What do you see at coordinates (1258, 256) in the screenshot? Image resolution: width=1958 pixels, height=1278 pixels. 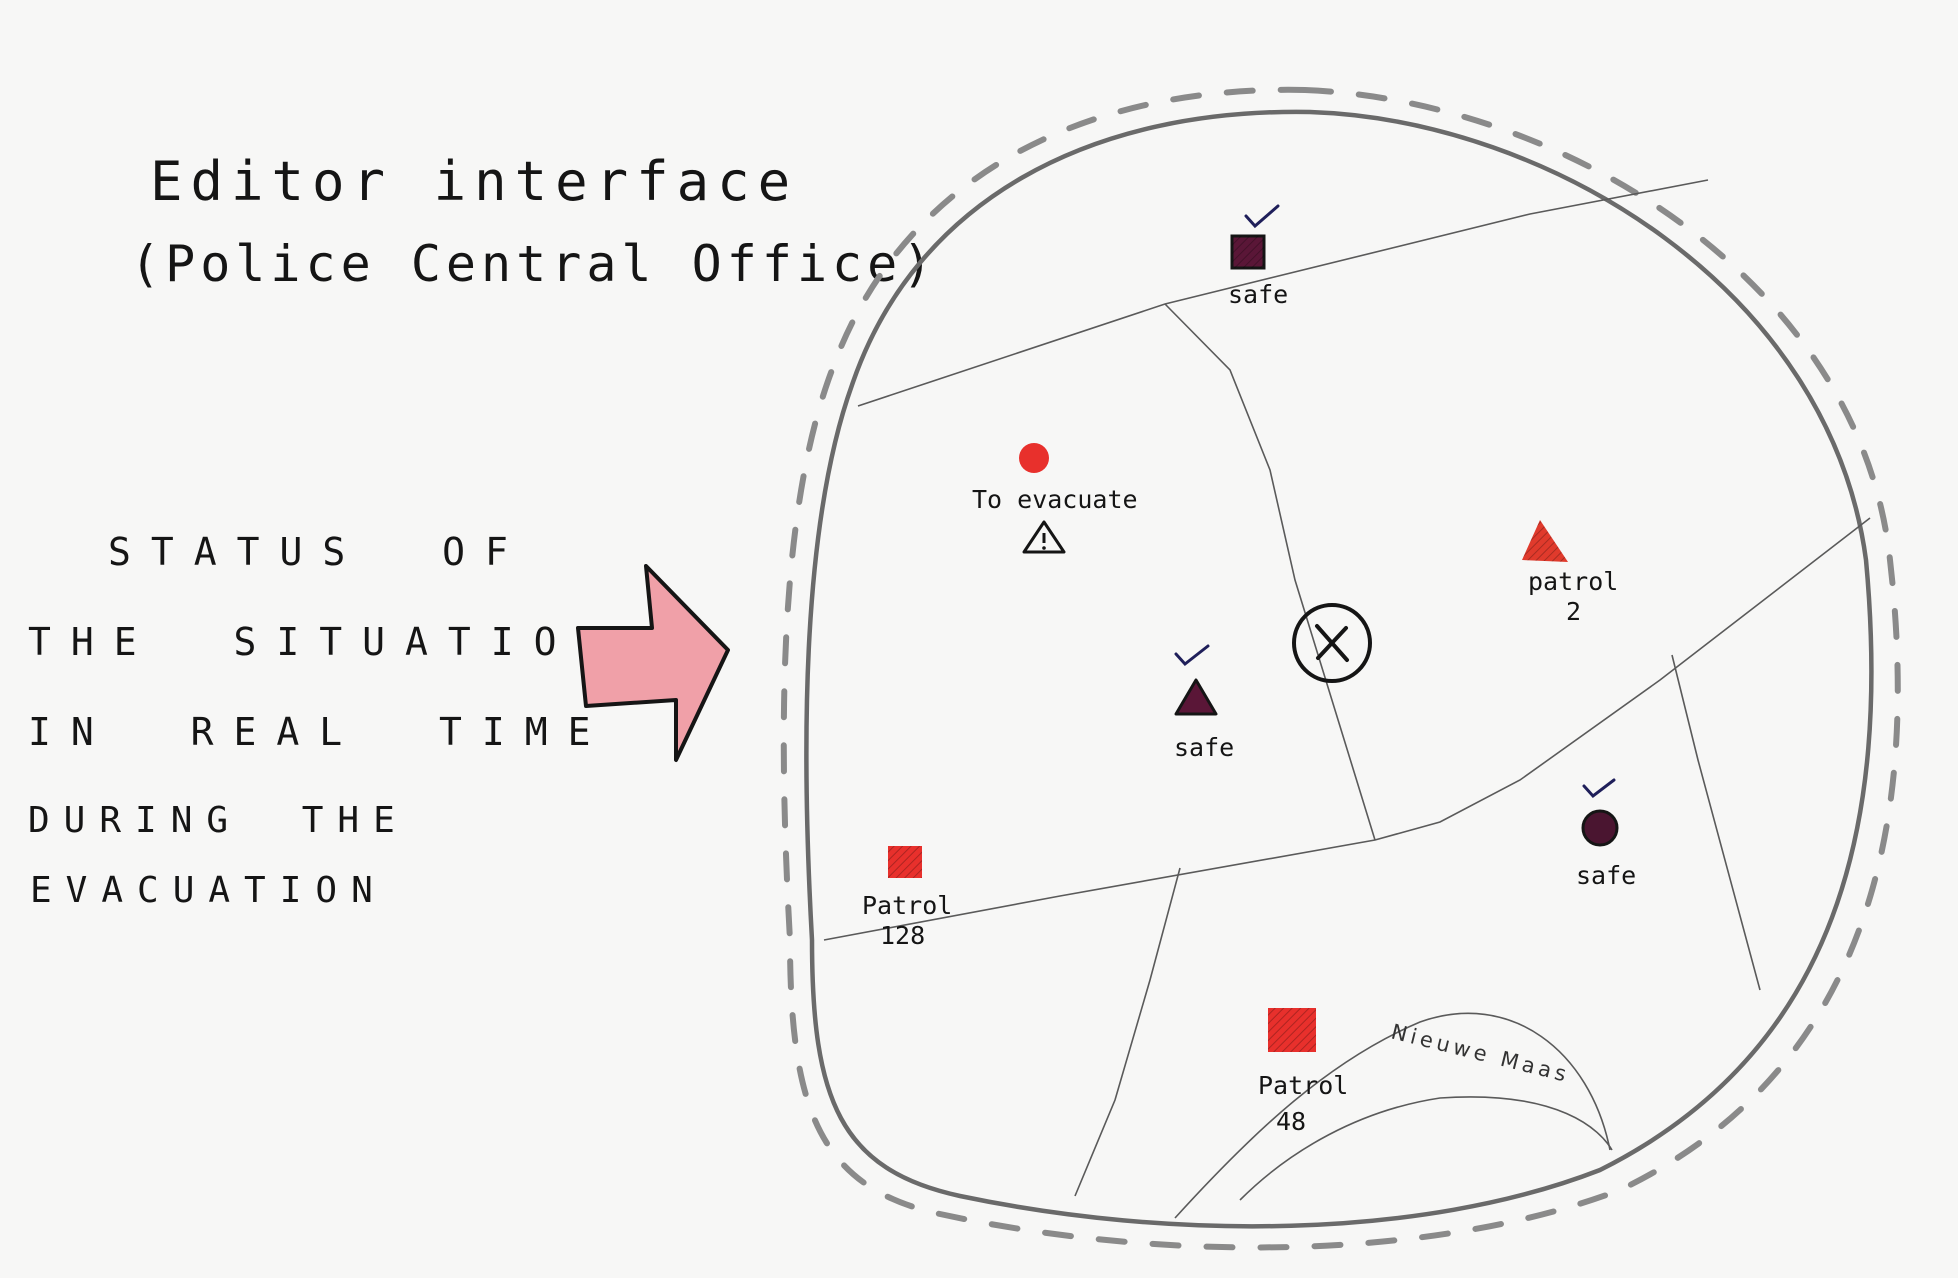 I see `marker-safe-top: safe` at bounding box center [1258, 256].